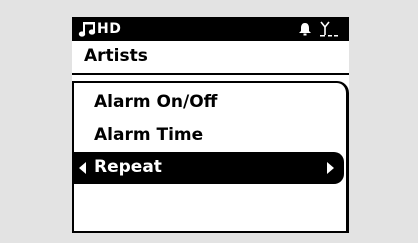 This screenshot has height=243, width=418. What do you see at coordinates (209, 168) in the screenshot?
I see `menu-item-repeat: Repeat` at bounding box center [209, 168].